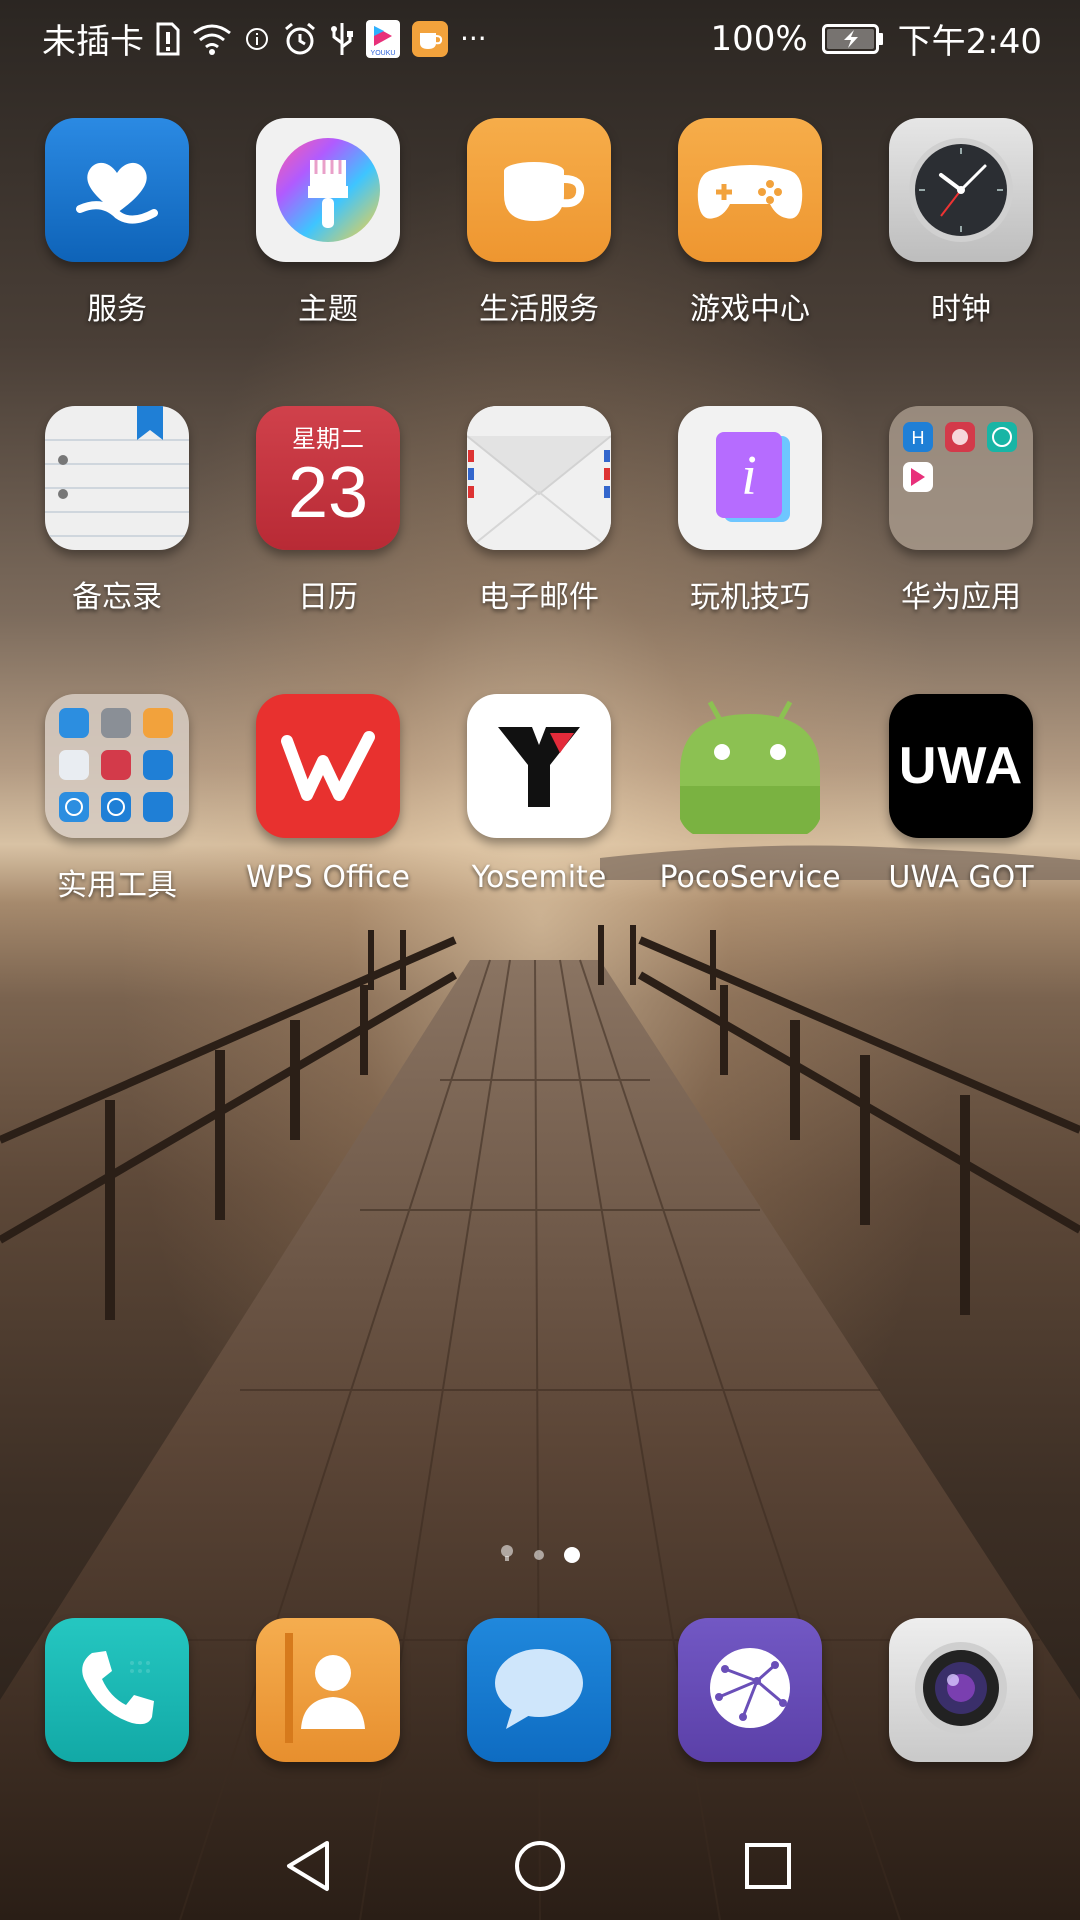  Describe the element at coordinates (300, 39) in the screenshot. I see `alarm-icon` at that location.